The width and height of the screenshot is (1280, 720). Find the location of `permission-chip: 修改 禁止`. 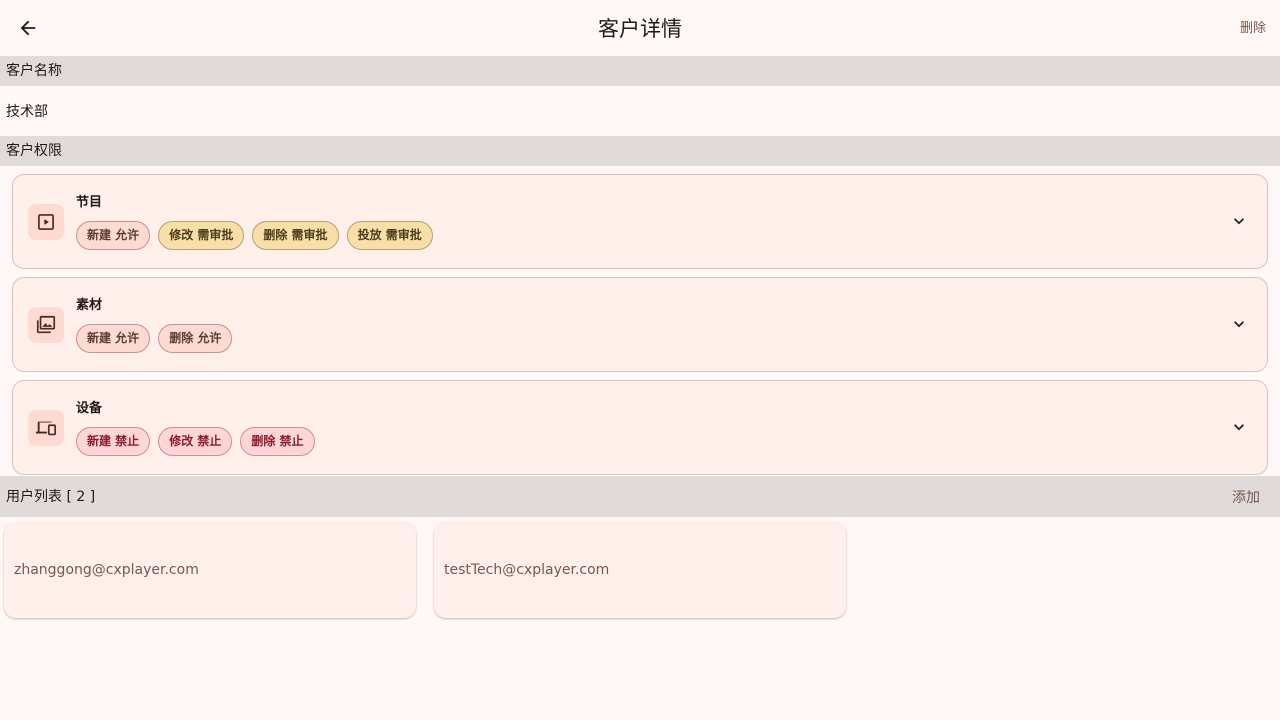

permission-chip: 修改 禁止 is located at coordinates (195, 441).